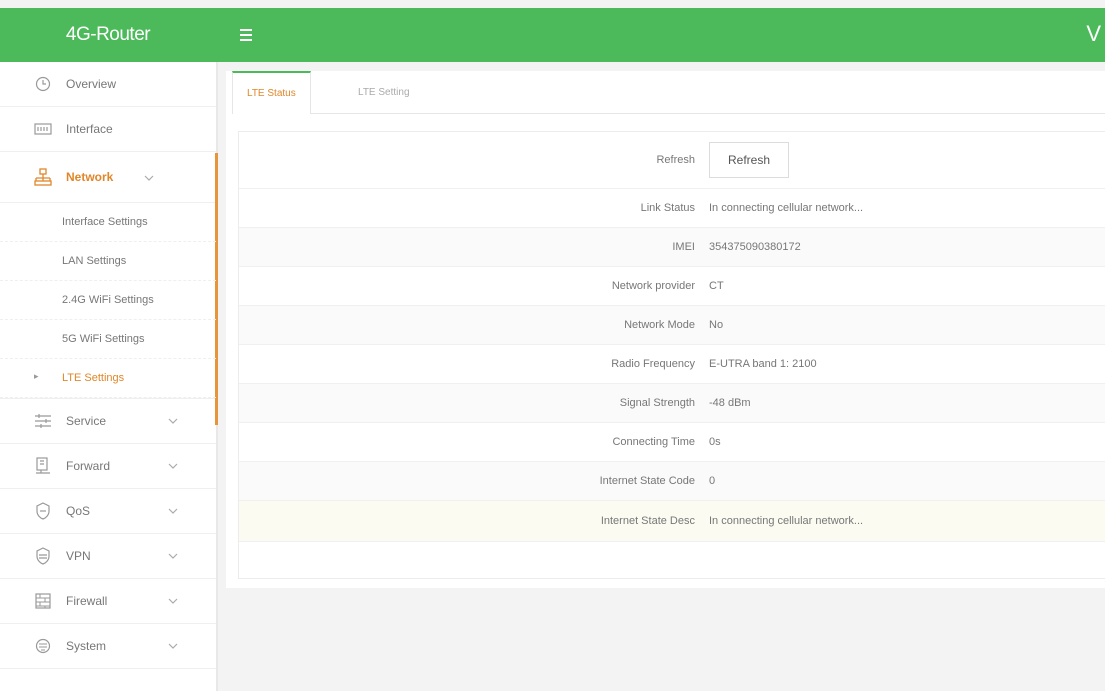  Describe the element at coordinates (657, 403) in the screenshot. I see `row-label: Signal Strength` at that location.